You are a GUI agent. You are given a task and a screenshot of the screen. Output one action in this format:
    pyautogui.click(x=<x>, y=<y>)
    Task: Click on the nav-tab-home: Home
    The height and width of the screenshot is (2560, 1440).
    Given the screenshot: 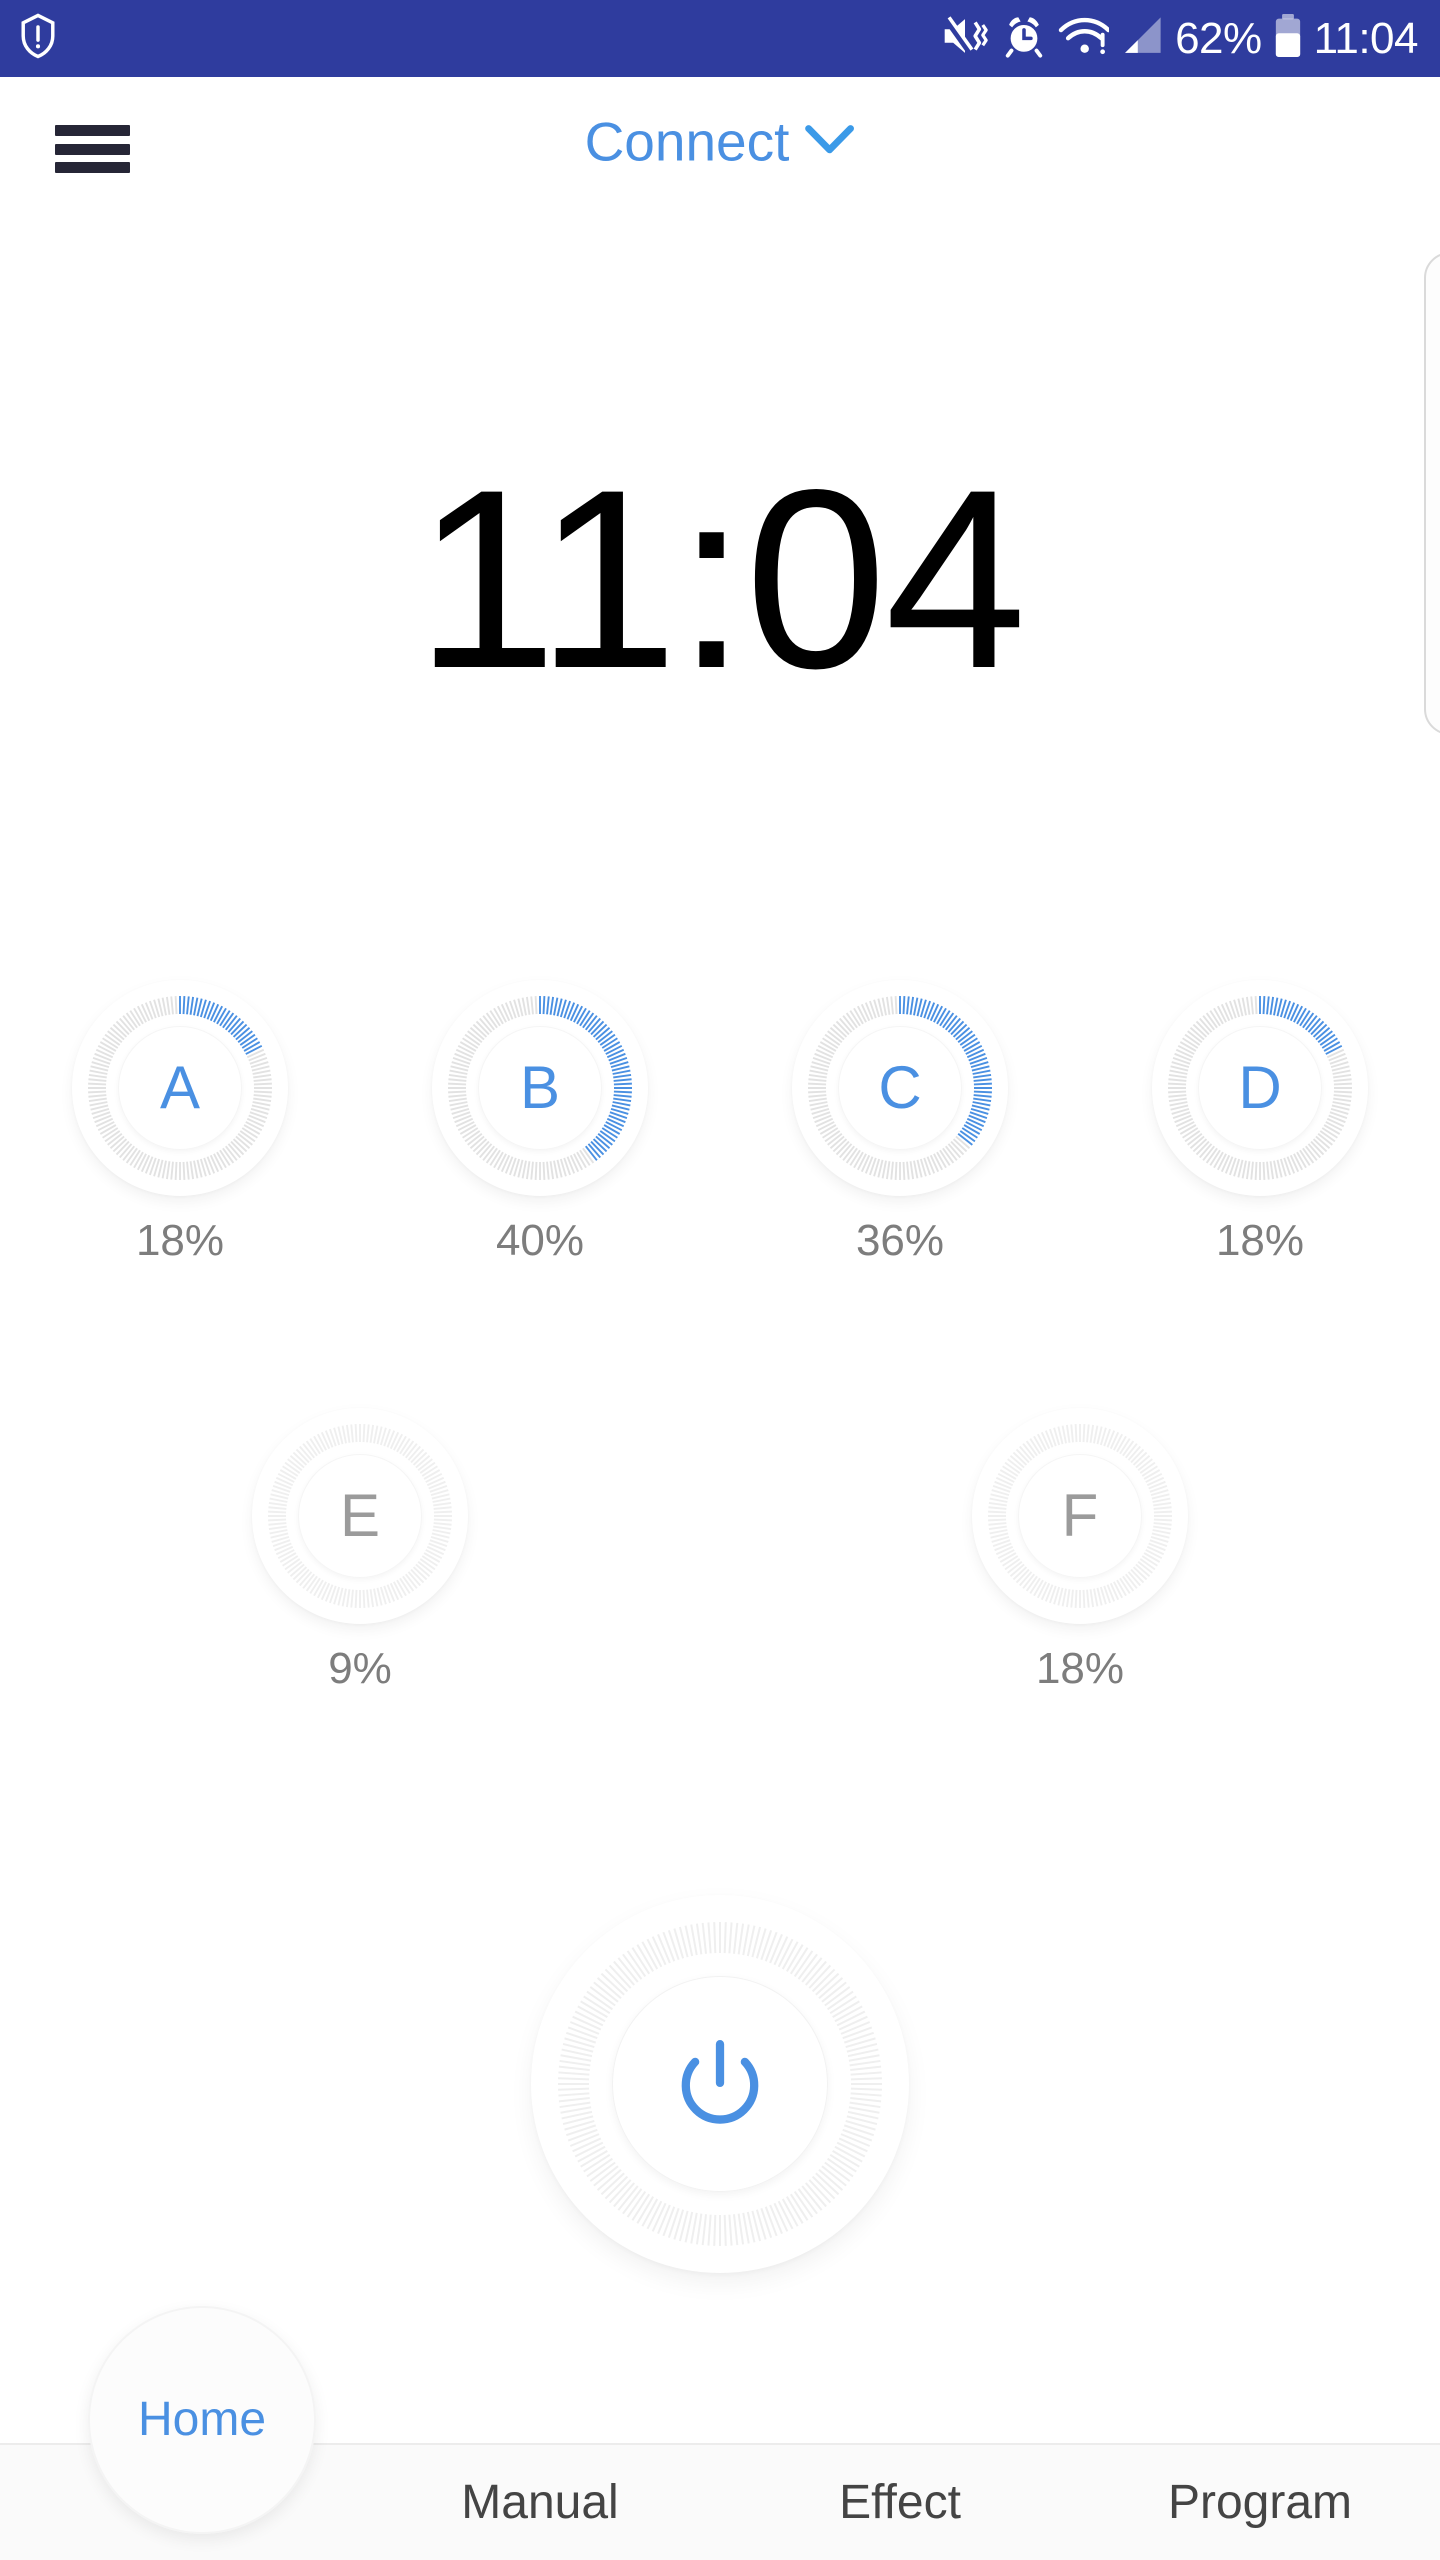 What is the action you would take?
    pyautogui.click(x=202, y=2420)
    